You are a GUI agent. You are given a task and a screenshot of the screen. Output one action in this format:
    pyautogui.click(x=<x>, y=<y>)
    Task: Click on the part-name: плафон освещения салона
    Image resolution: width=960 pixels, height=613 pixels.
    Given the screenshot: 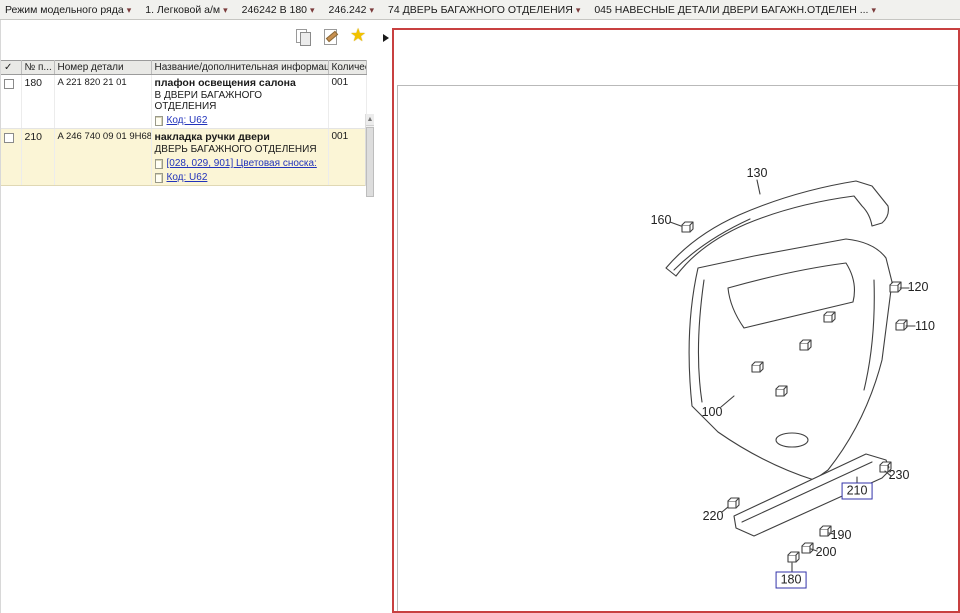 What is the action you would take?
    pyautogui.click(x=225, y=83)
    